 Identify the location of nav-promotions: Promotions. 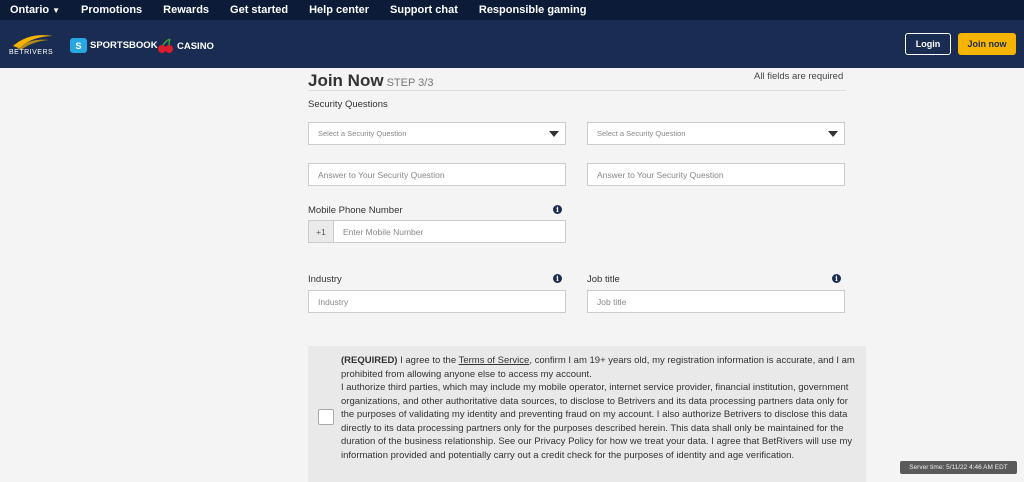
(111, 10).